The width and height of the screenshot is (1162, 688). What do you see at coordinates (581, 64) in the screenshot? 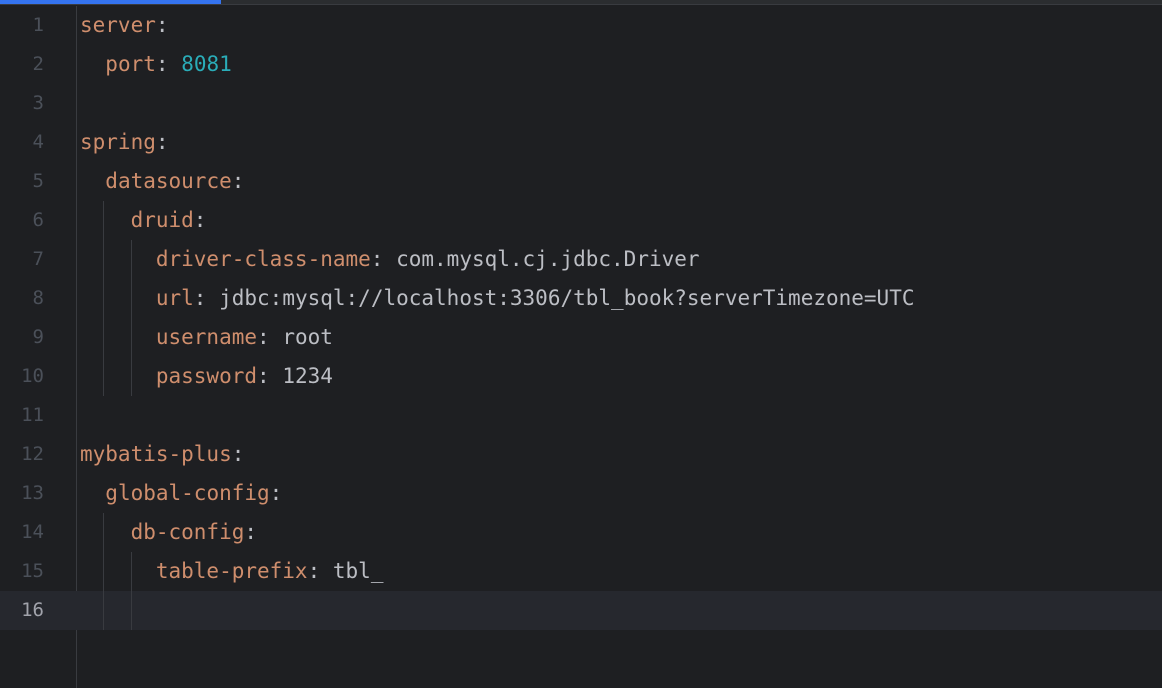
I see `code-line: 2 port: 8081` at bounding box center [581, 64].